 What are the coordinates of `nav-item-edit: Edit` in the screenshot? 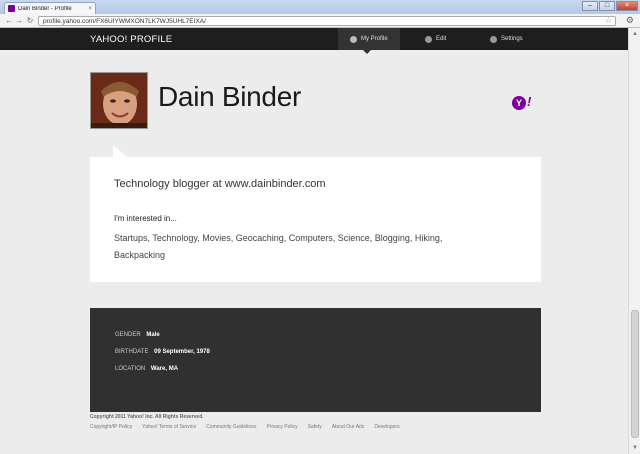 It's located at (435, 39).